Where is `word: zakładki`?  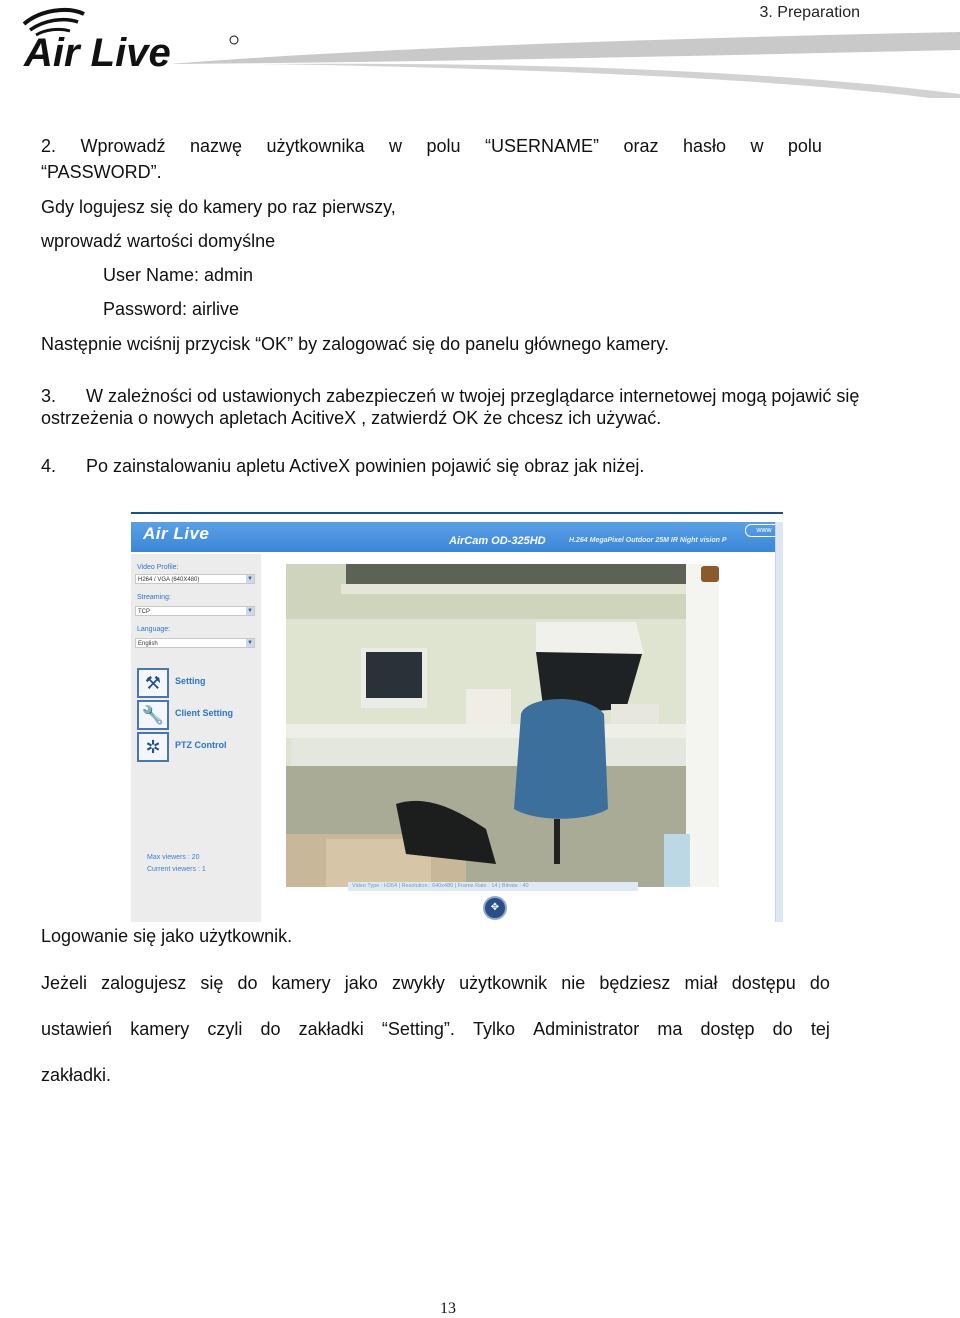
word: zakładki is located at coordinates (331, 1029).